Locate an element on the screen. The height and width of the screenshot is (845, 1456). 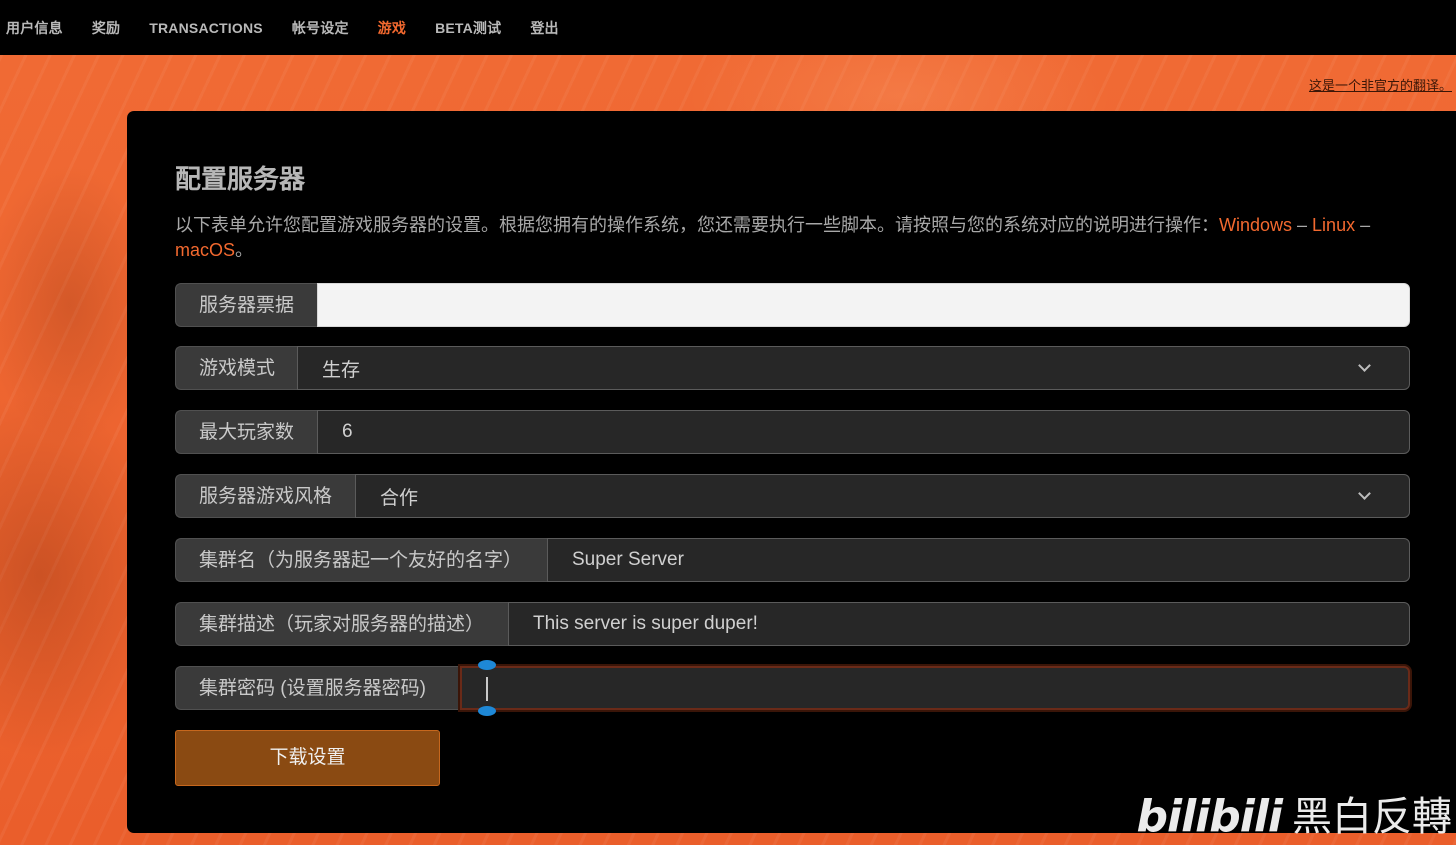
description-end: 。 is located at coordinates (244, 250).